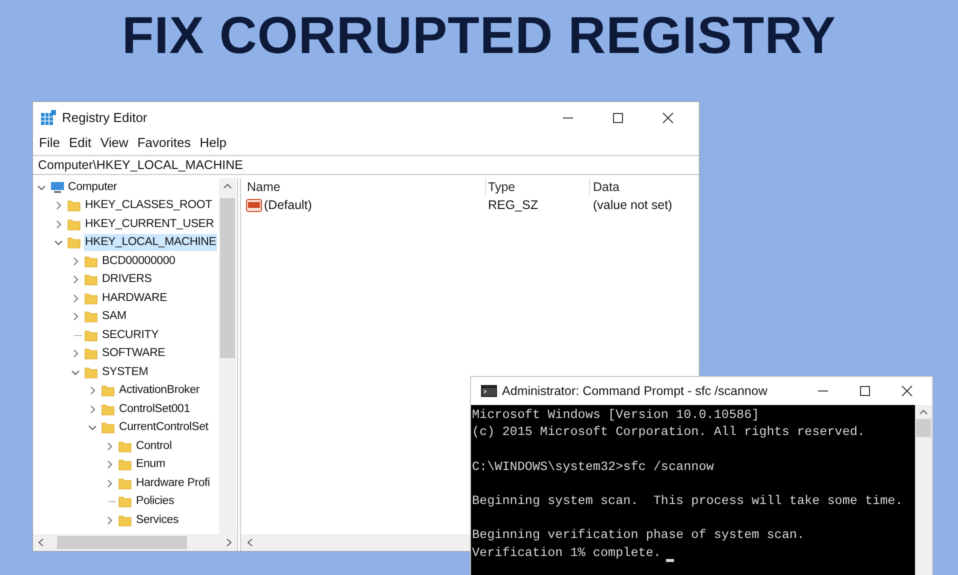 This screenshot has height=575, width=958. What do you see at coordinates (632, 205) in the screenshot?
I see `table-cell-text: (value not set)` at bounding box center [632, 205].